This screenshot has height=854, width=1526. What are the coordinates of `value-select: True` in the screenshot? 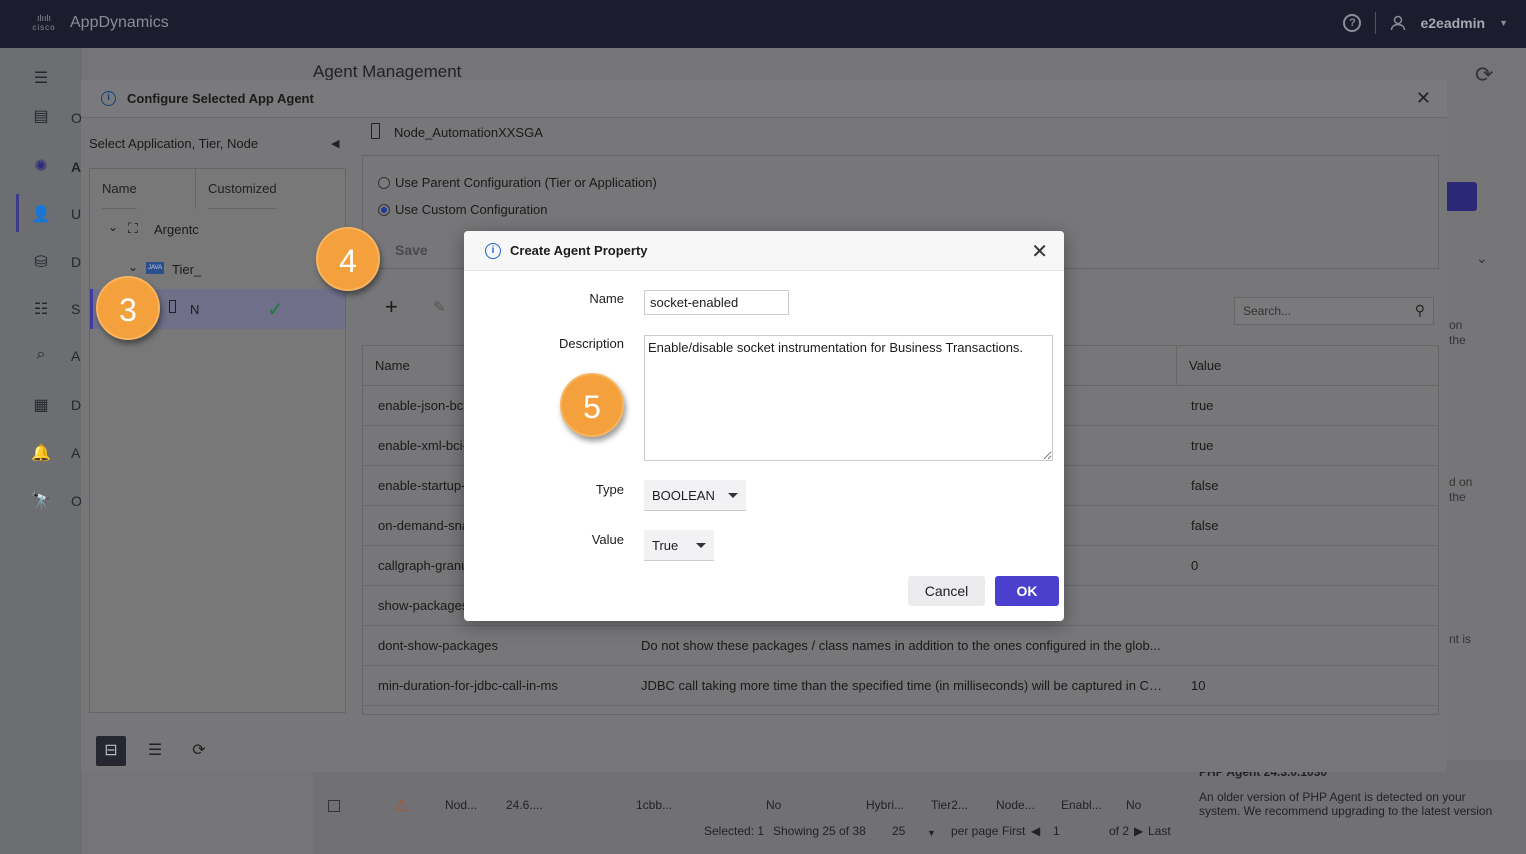 It's located at (679, 545).